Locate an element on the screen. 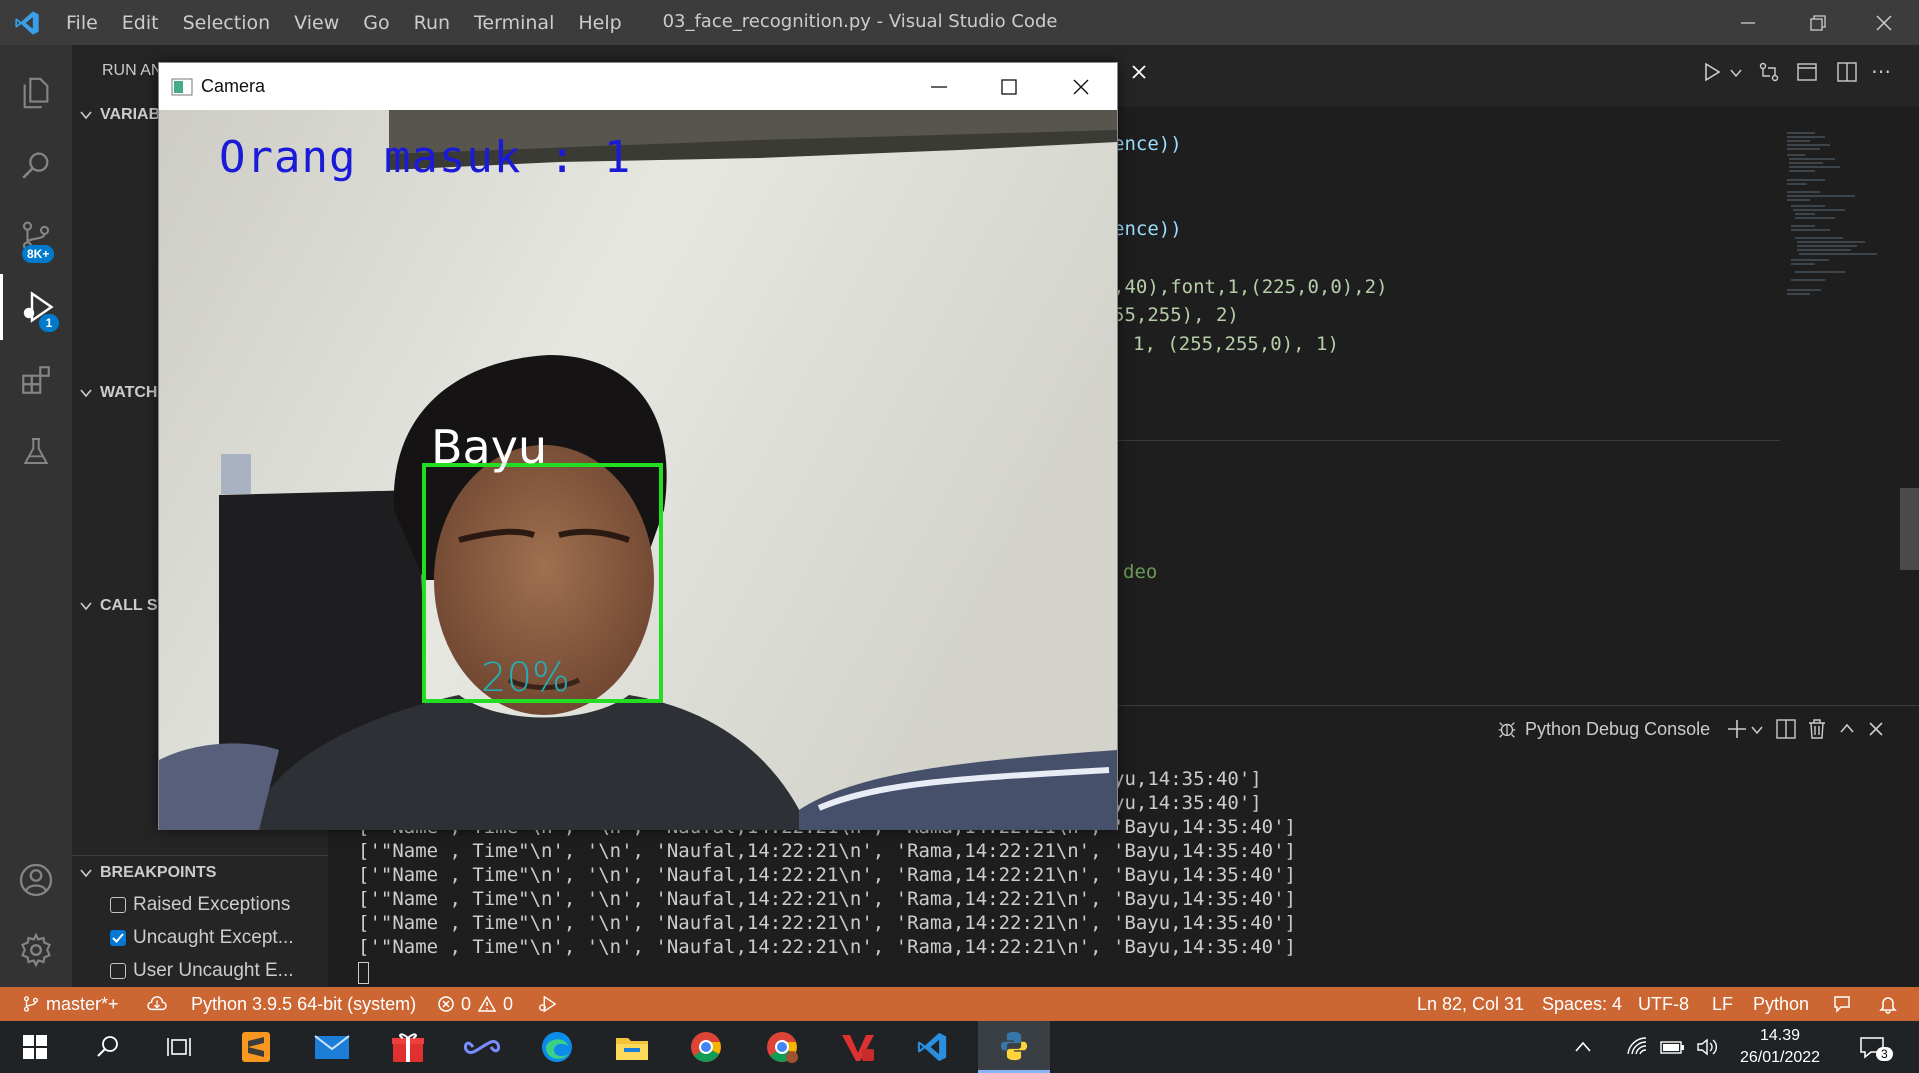  file-explorer-icon is located at coordinates (632, 1047).